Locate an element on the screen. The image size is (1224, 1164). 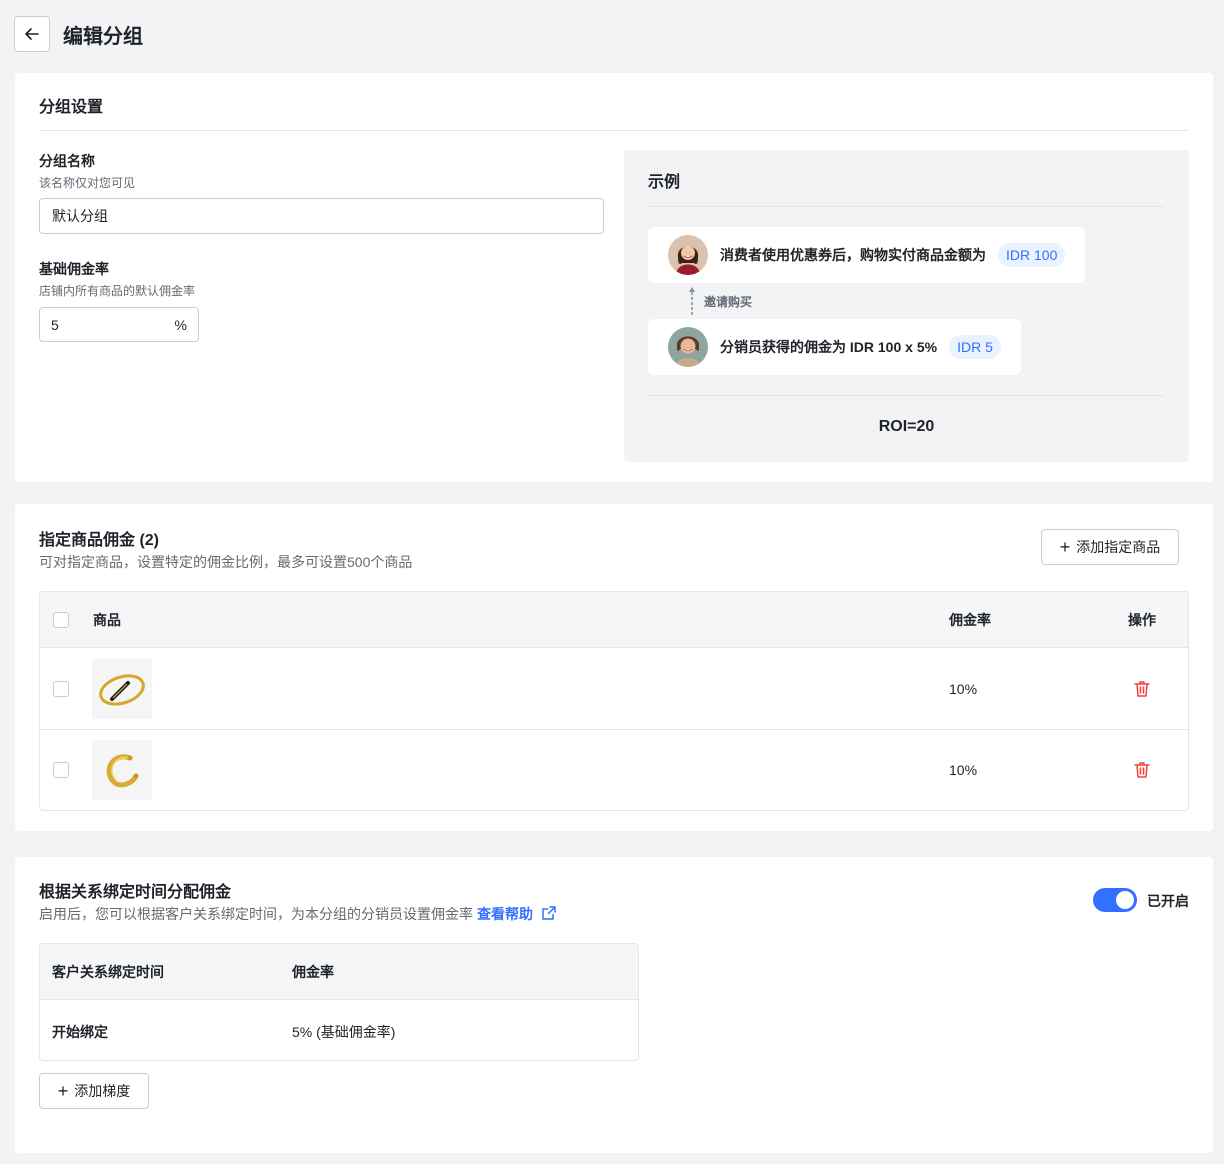
column-header-bind-time: 客户关系绑定时间 is located at coordinates (108, 972).